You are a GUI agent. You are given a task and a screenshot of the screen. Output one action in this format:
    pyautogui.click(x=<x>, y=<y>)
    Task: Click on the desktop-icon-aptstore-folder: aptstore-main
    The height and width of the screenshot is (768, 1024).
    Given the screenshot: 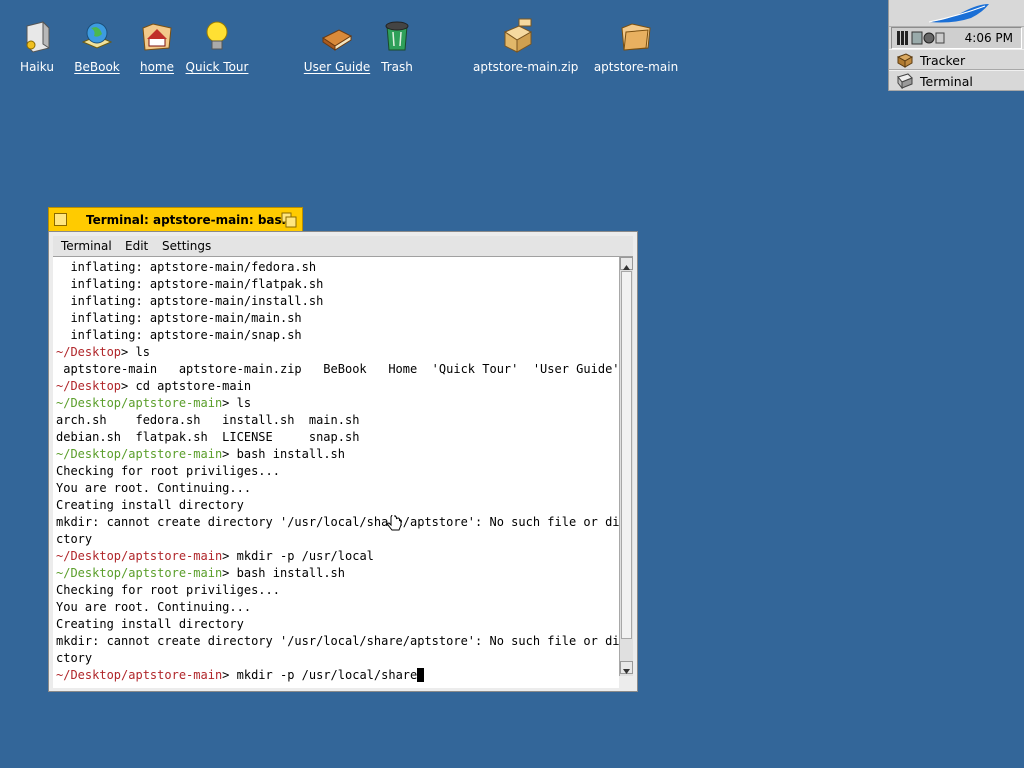 What is the action you would take?
    pyautogui.click(x=636, y=46)
    